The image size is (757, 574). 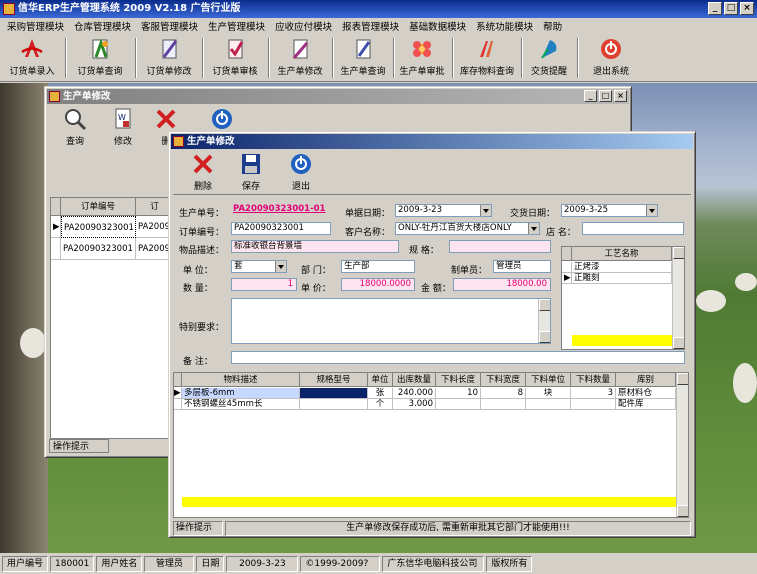 What do you see at coordinates (414, 393) in the screenshot?
I see `table-cell: 240.000` at bounding box center [414, 393].